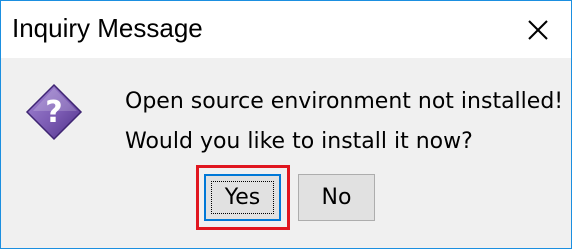 Image resolution: width=572 pixels, height=249 pixels. Describe the element at coordinates (107, 28) in the screenshot. I see `dialog-title: Inquiry Message` at that location.